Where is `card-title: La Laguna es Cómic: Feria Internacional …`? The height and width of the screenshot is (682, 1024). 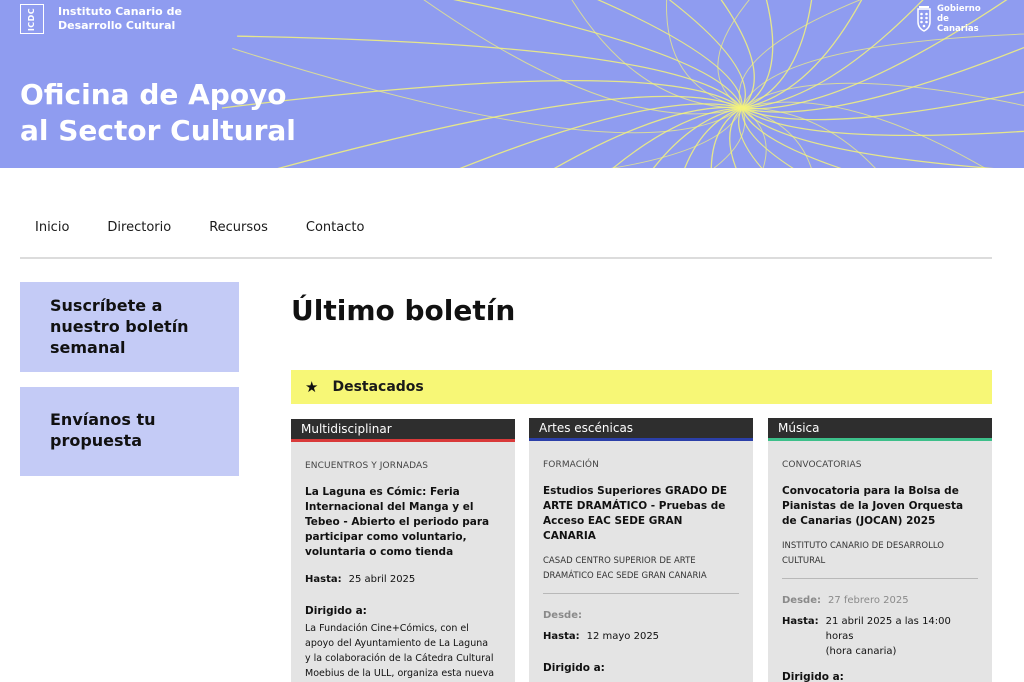
card-title: La Laguna es Cómic: Feria Internacional … is located at coordinates (403, 522).